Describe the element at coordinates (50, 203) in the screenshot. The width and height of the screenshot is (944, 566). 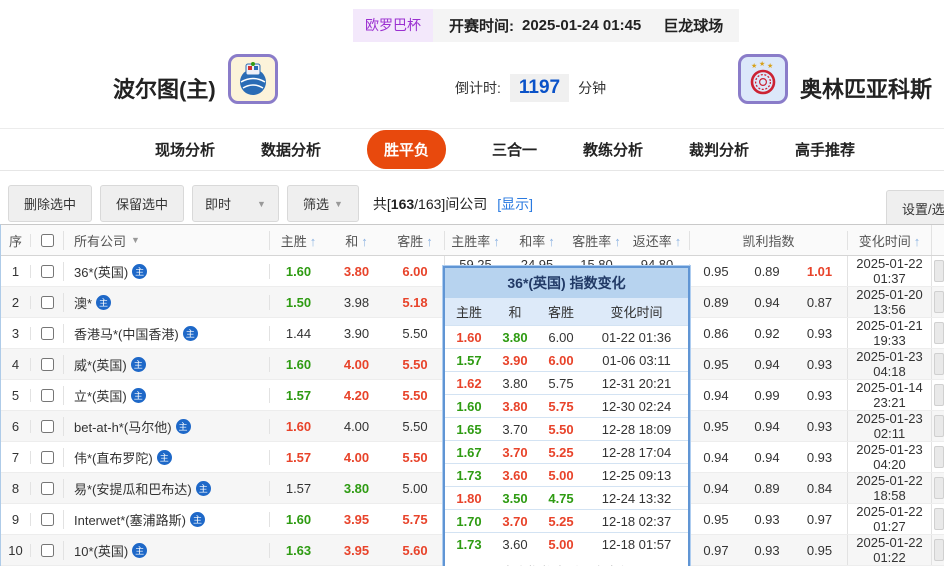
I see `delete-selected-button: 删除选中` at that location.